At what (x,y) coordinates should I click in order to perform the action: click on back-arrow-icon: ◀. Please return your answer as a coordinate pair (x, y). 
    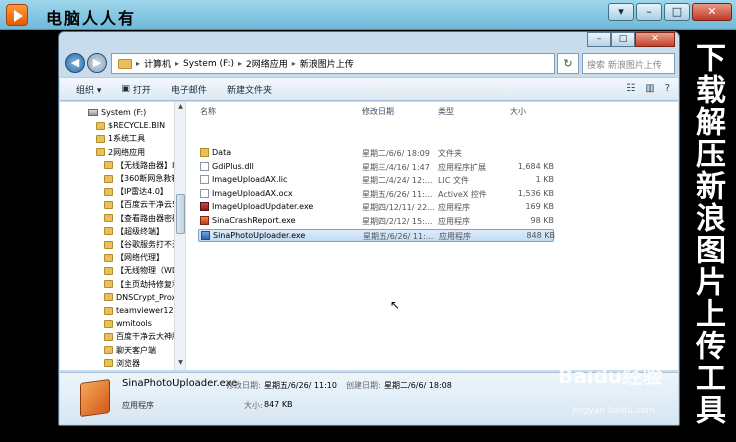
    Looking at the image, I should click on (75, 62).